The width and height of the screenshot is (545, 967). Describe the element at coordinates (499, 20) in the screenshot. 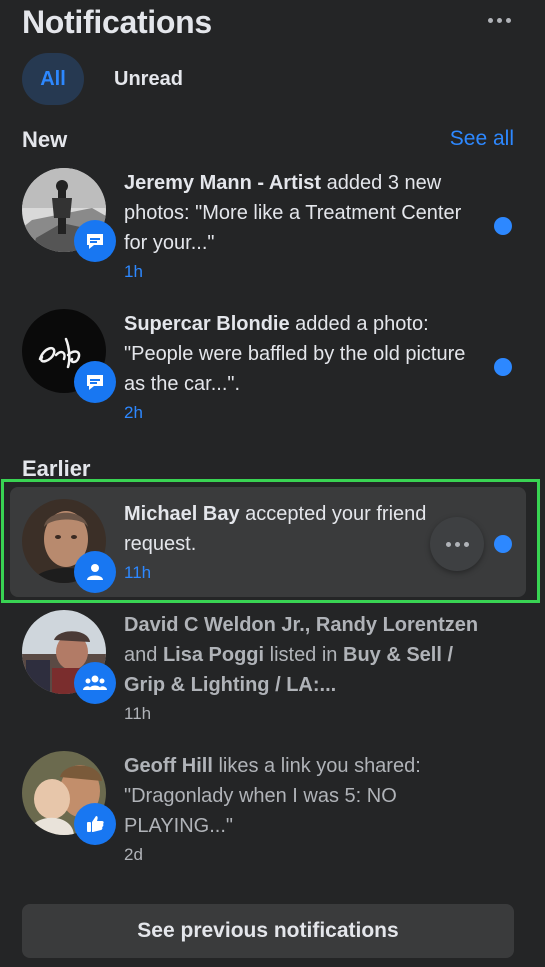

I see `more-options-icon` at that location.